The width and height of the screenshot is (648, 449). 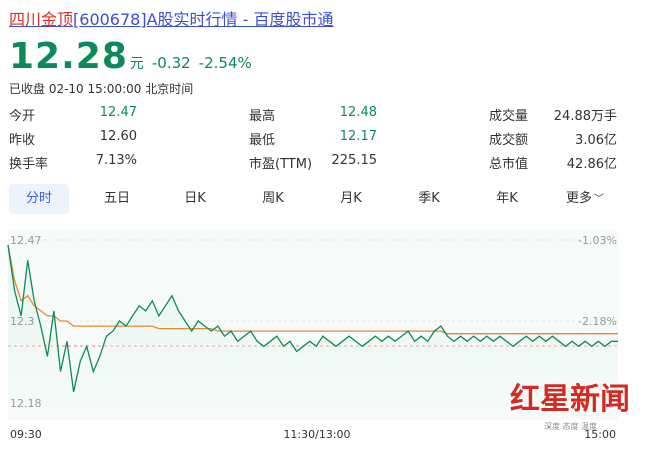 I want to click on y-tick-mid: 12.3, so click(x=22, y=321).